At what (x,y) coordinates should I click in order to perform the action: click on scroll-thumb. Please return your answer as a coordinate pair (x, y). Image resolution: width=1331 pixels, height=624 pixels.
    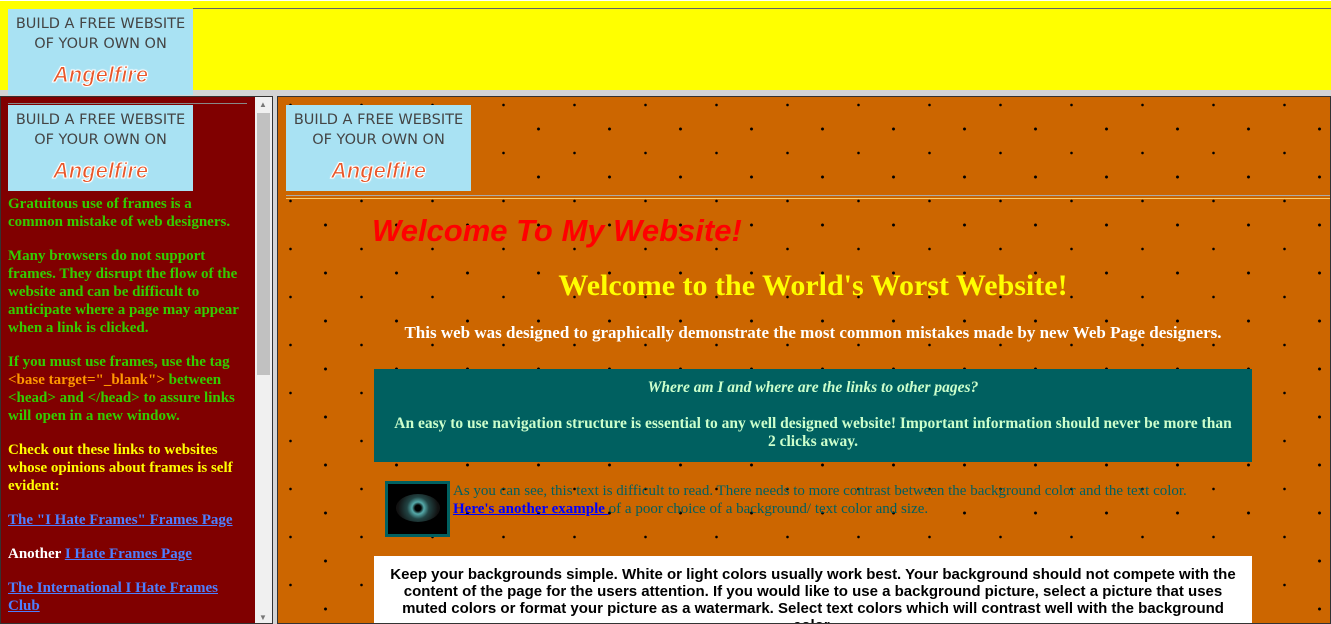
    Looking at the image, I should click on (263, 244).